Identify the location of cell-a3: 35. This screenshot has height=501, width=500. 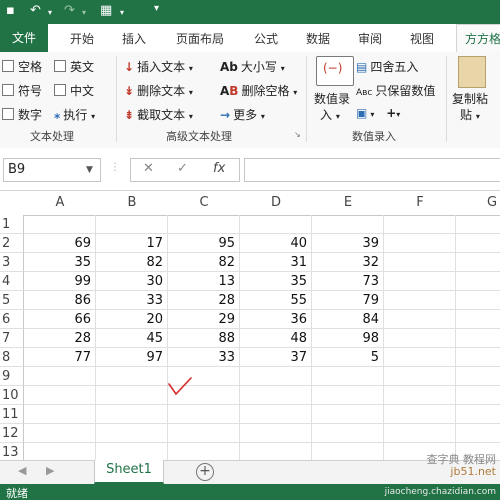
(60, 262).